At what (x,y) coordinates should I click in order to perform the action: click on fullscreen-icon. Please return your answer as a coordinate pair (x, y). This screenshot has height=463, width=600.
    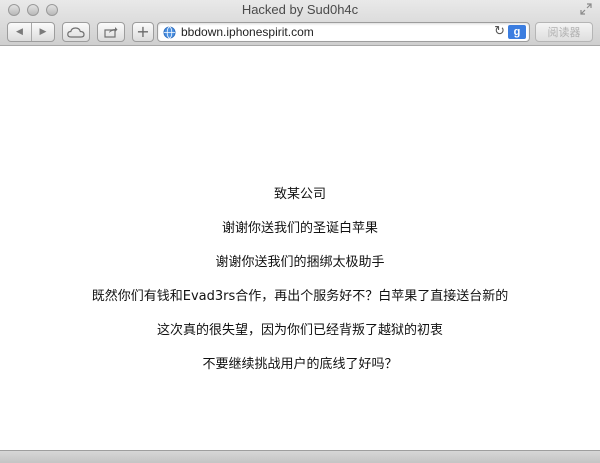
    Looking at the image, I should click on (586, 9).